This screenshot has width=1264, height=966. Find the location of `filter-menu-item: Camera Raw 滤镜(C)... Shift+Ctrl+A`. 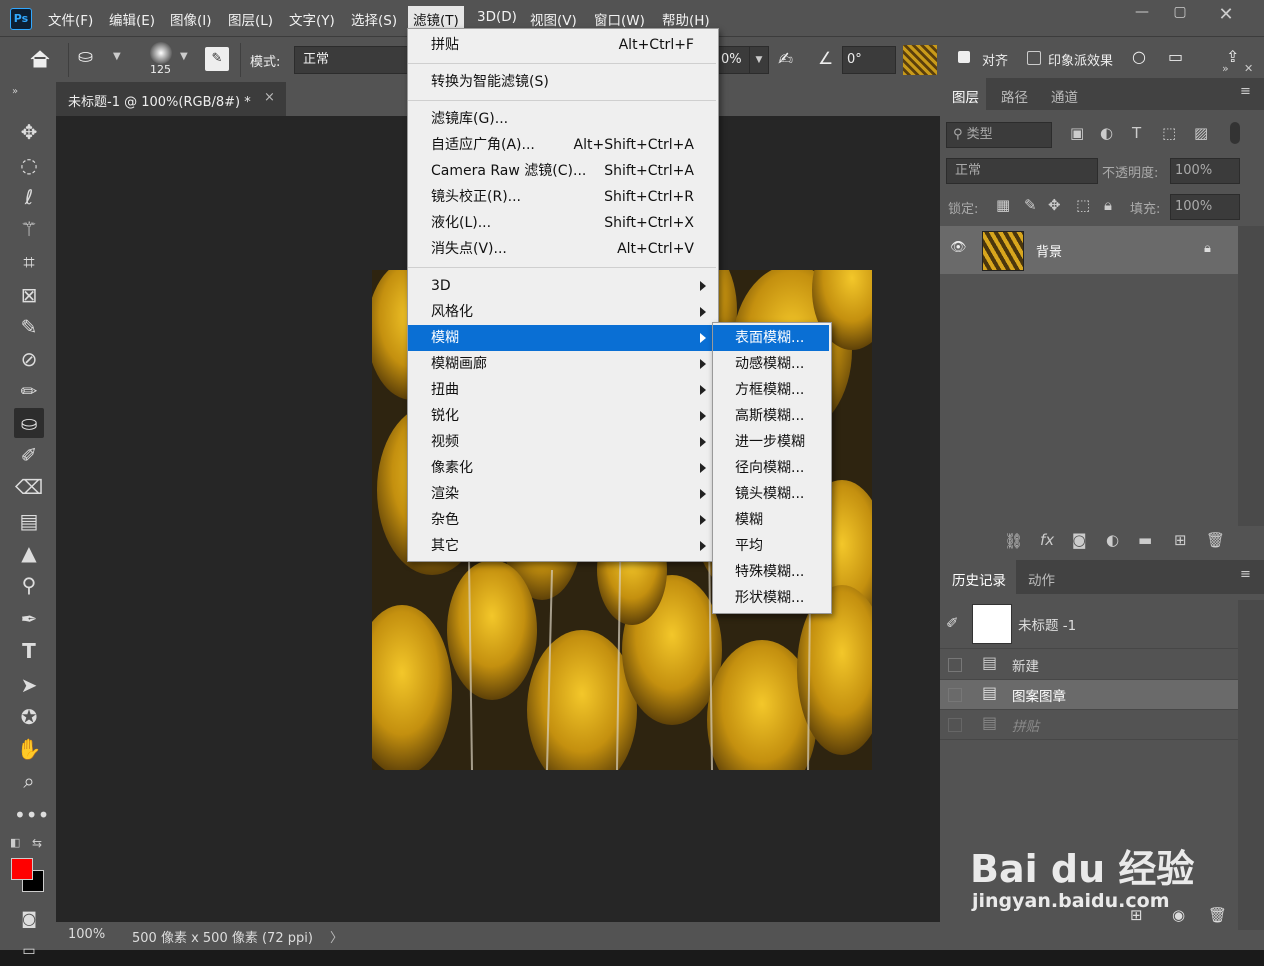

filter-menu-item: Camera Raw 滤镜(C)... Shift+Ctrl+A is located at coordinates (562, 171).